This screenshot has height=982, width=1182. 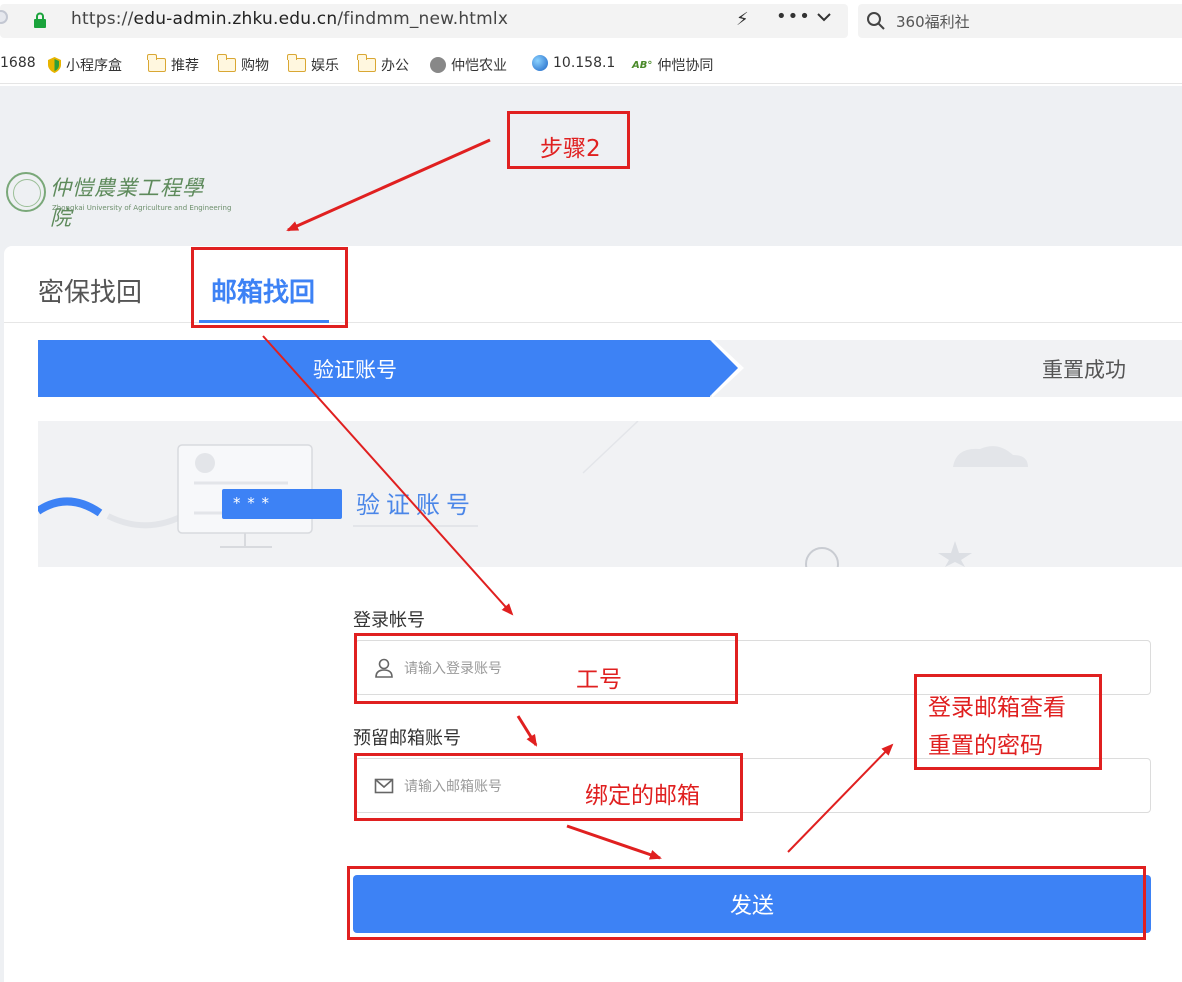 I want to click on annotation-employee-id: 工号, so click(x=599, y=680).